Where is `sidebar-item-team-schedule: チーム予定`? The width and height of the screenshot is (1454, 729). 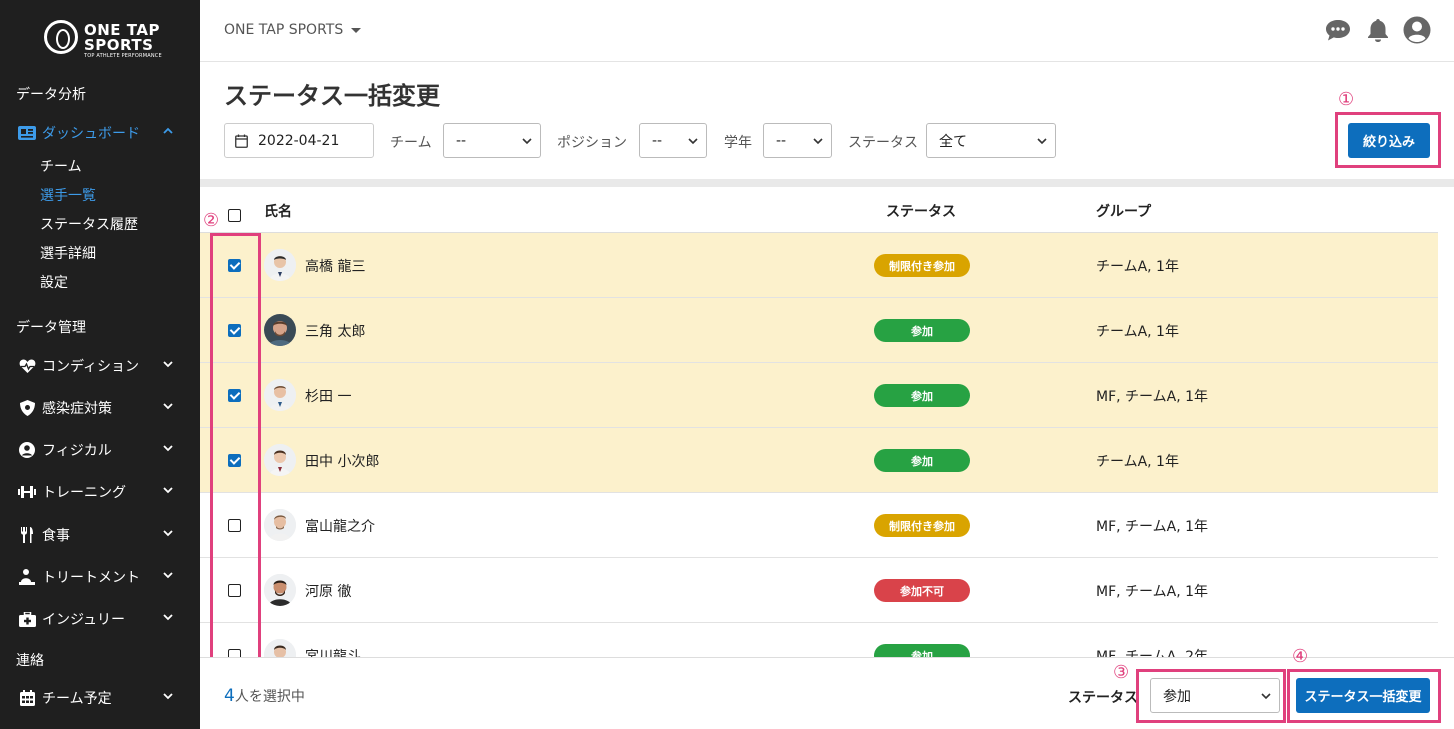
sidebar-item-team-schedule: チーム予定 is located at coordinates (103, 698).